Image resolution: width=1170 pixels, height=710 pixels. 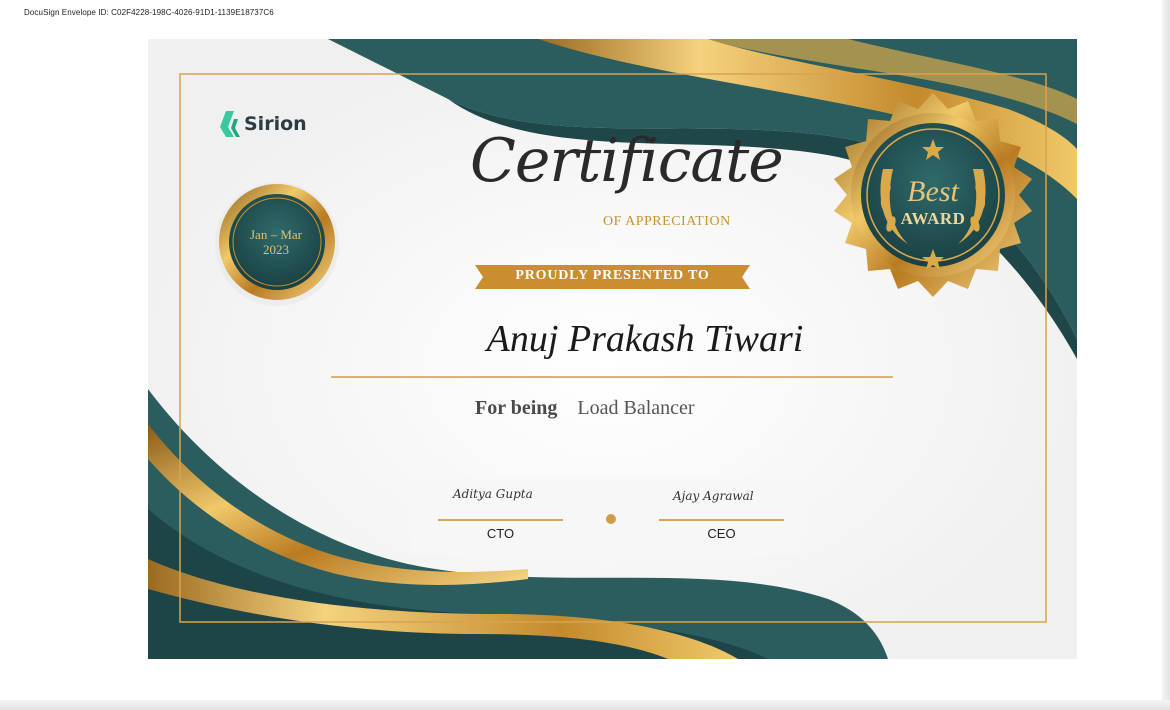 I want to click on award-award-text: AWARD, so click(x=933, y=218).